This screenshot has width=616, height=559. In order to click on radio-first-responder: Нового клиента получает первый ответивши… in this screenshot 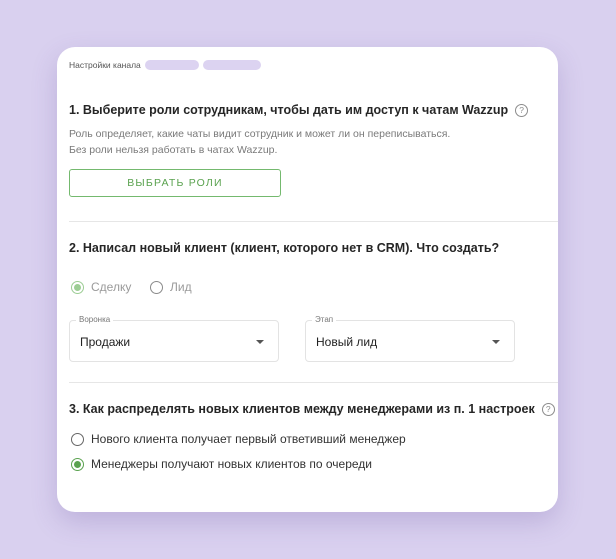, I will do `click(238, 439)`.